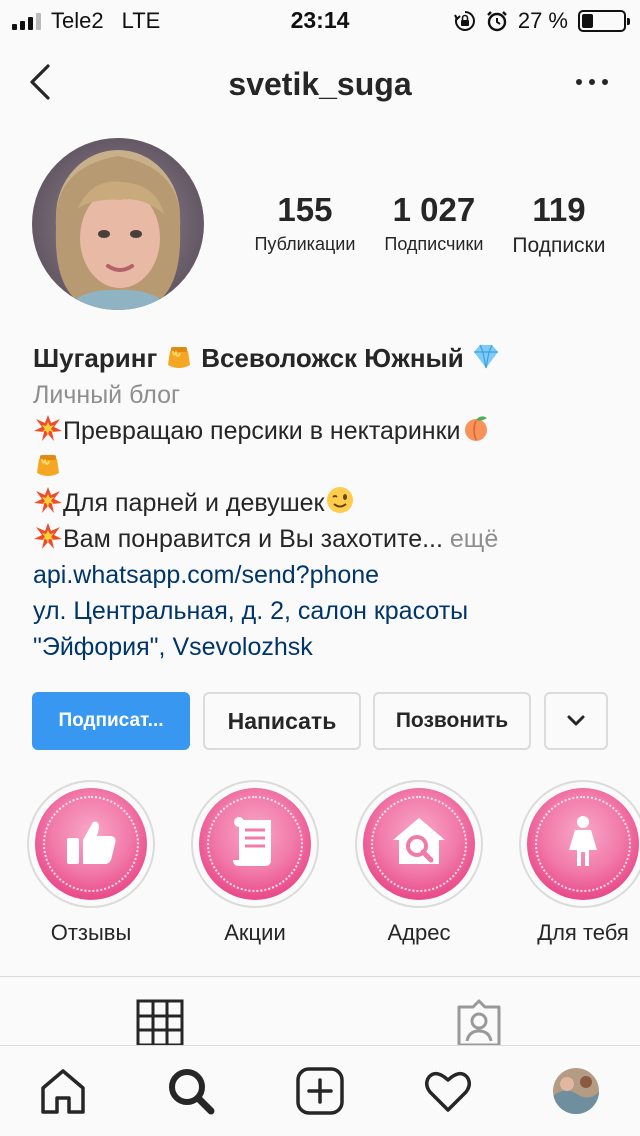 The height and width of the screenshot is (1136, 640). I want to click on add-post-icon, so click(320, 1091).